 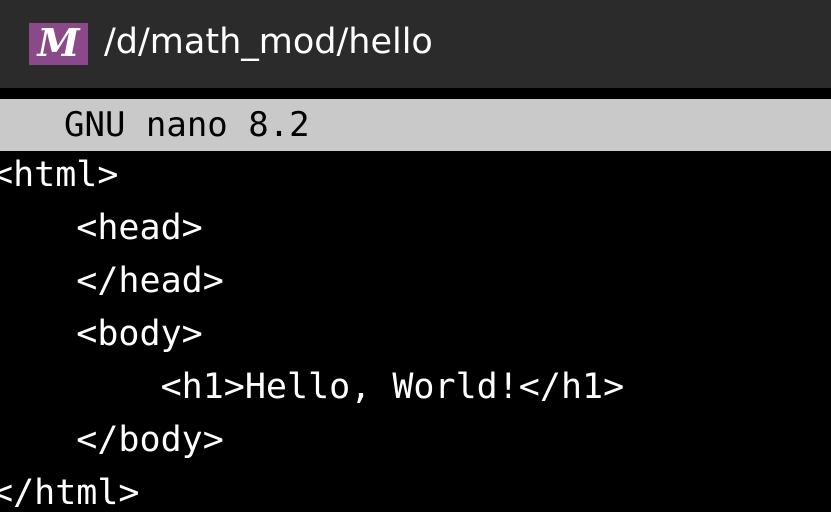 I want to click on nano-version-label: GNU nano 8.2, so click(x=187, y=125).